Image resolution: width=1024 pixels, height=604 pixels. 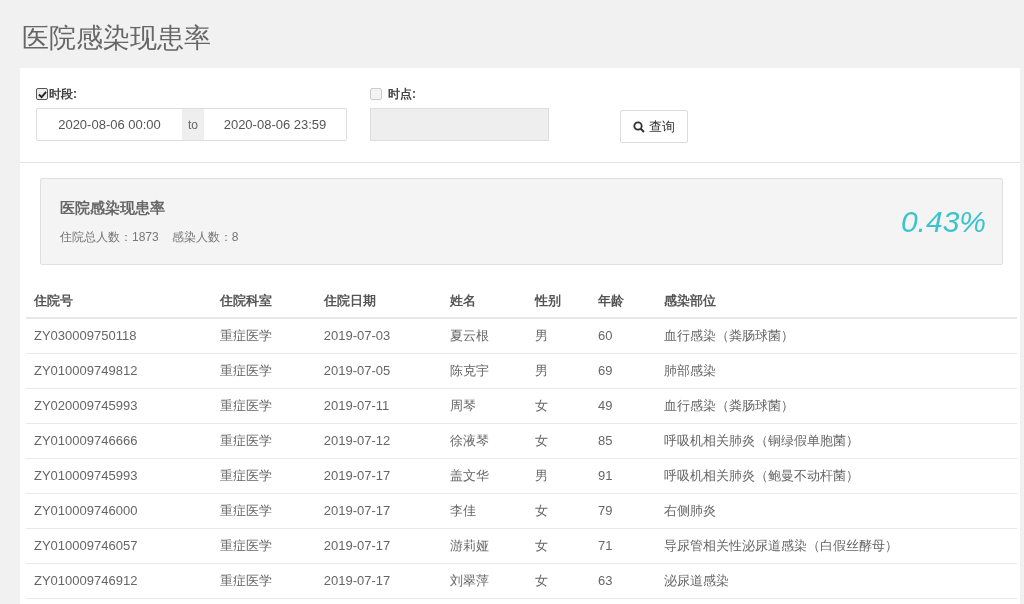 I want to click on column-header: 住院号, so click(x=119, y=301).